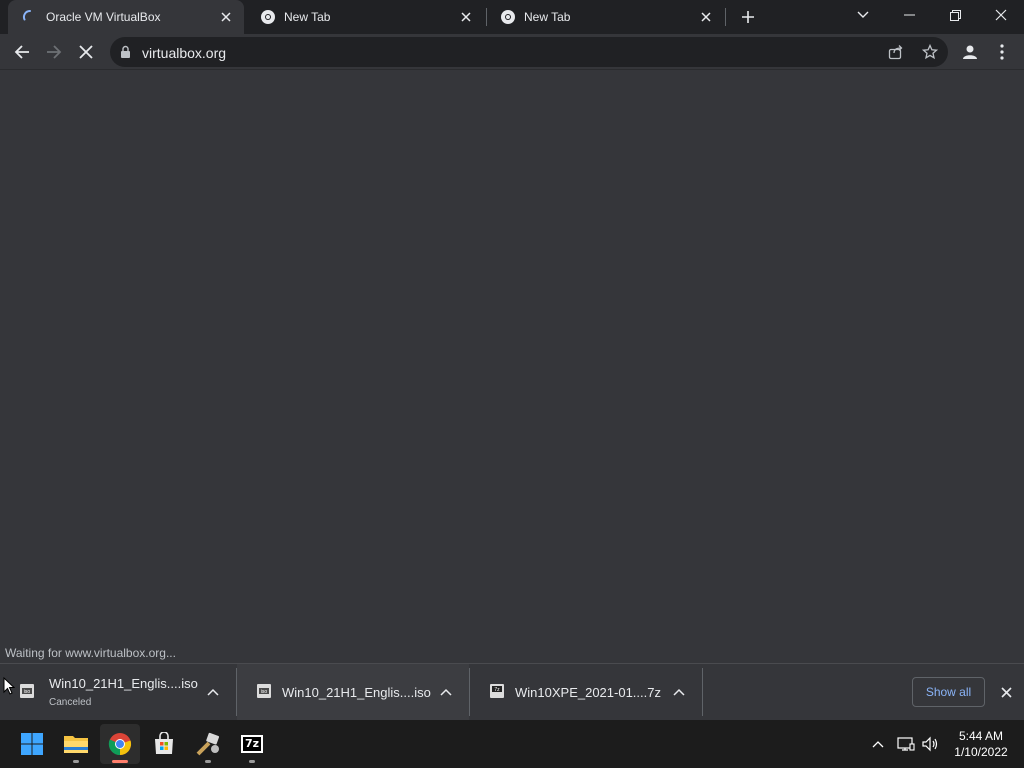 The width and height of the screenshot is (1024, 768). I want to click on share-icon, so click(895, 52).